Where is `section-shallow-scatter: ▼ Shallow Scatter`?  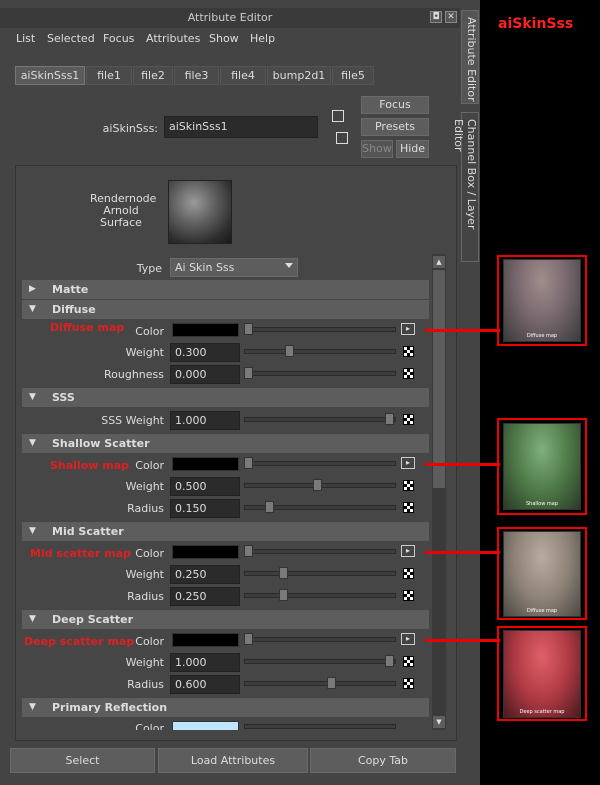 section-shallow-scatter: ▼ Shallow Scatter is located at coordinates (225, 443).